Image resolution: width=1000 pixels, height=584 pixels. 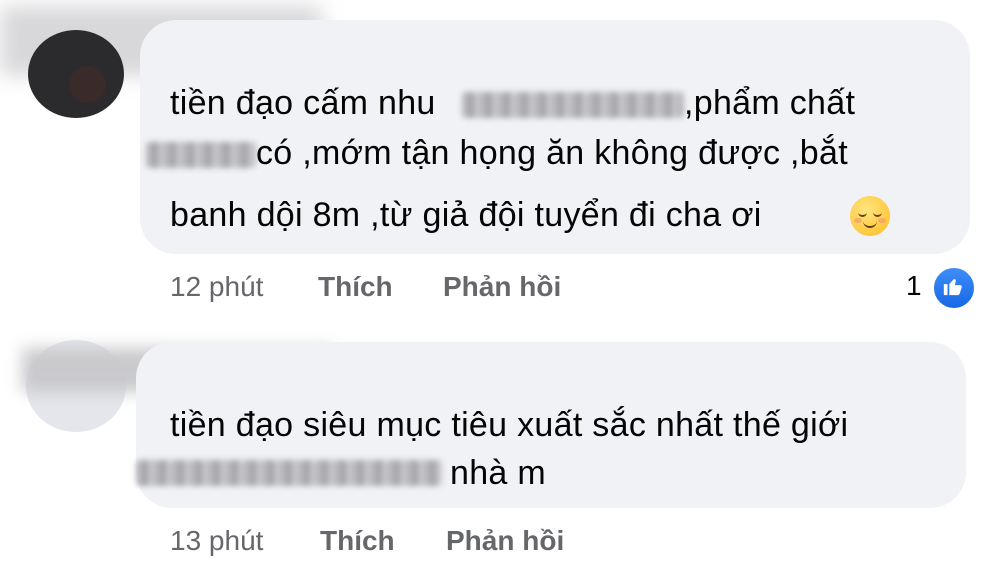 What do you see at coordinates (76, 74) in the screenshot?
I see `avatar` at bounding box center [76, 74].